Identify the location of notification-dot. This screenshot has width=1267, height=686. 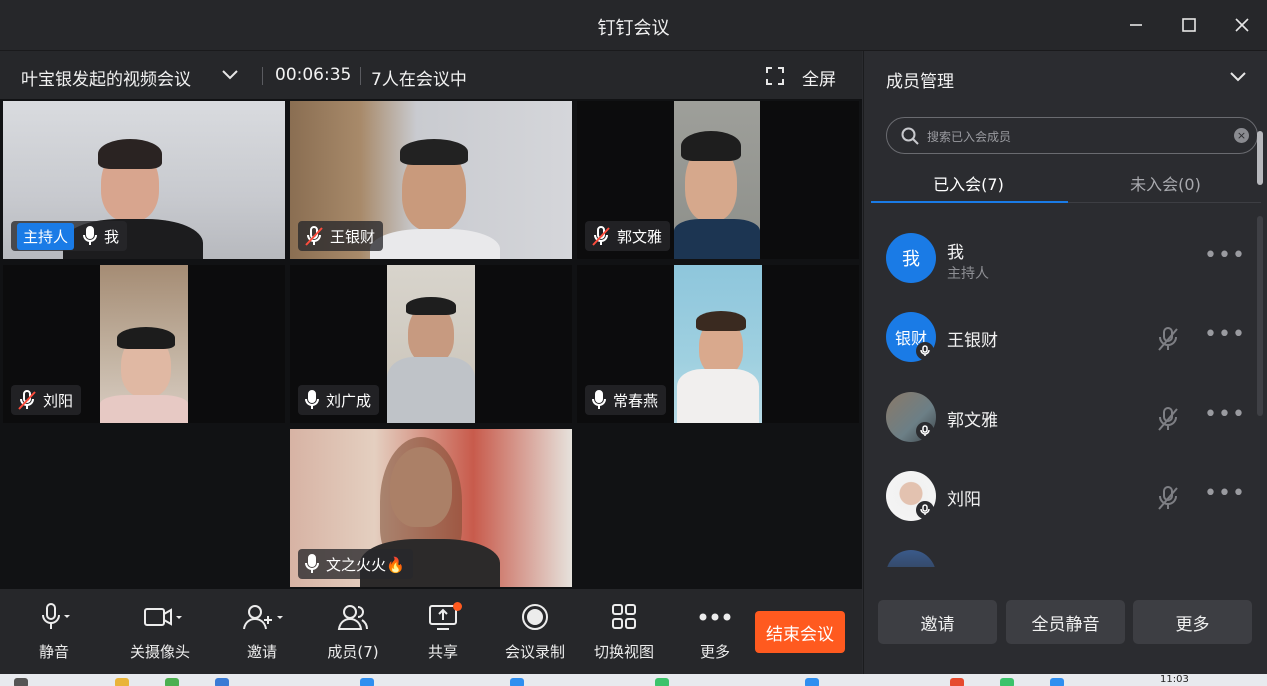
(457, 606).